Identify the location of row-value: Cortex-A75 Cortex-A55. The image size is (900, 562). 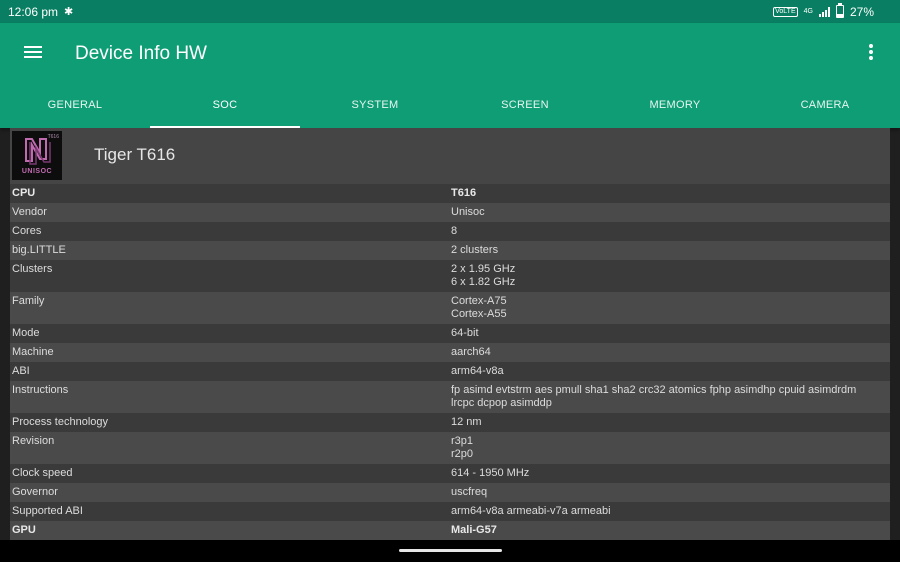
(479, 307).